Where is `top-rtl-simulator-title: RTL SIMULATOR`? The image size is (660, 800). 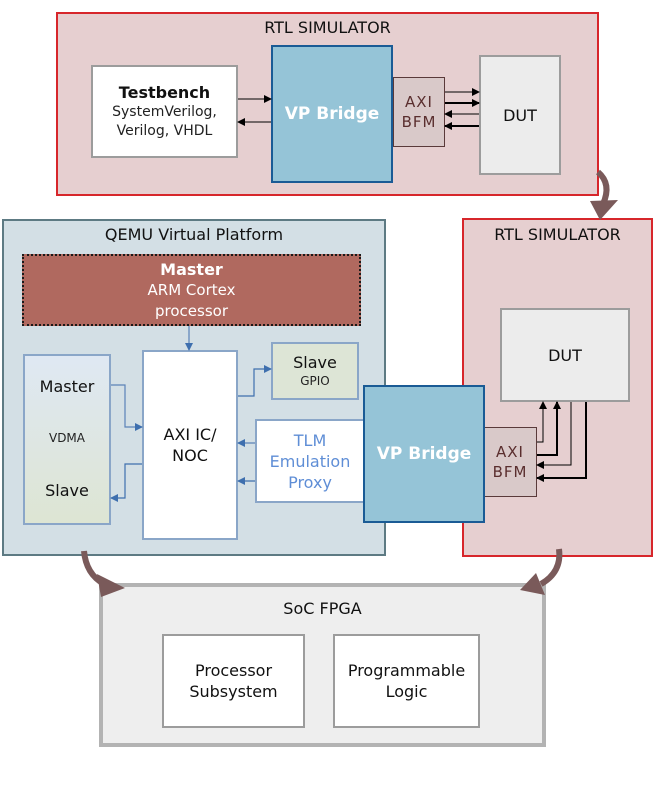 top-rtl-simulator-title: RTL SIMULATOR is located at coordinates (327, 27).